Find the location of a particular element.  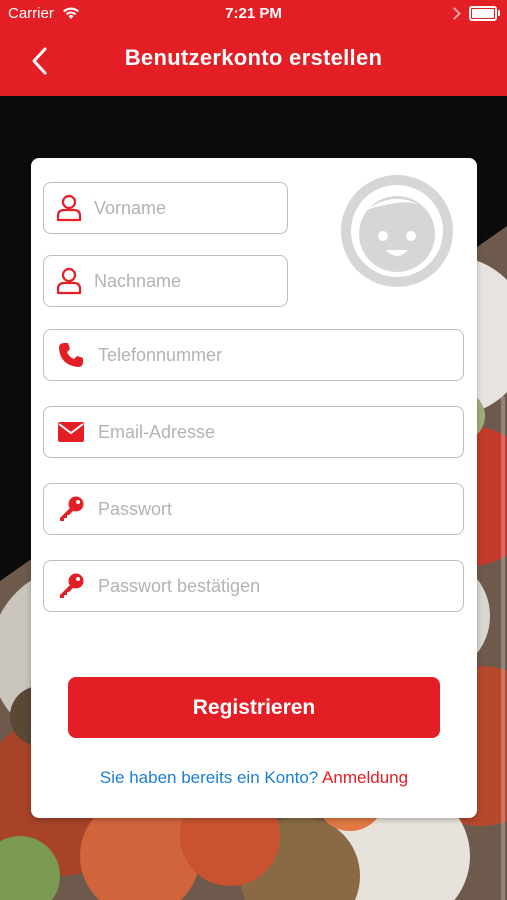

last-name-field is located at coordinates (185, 281).